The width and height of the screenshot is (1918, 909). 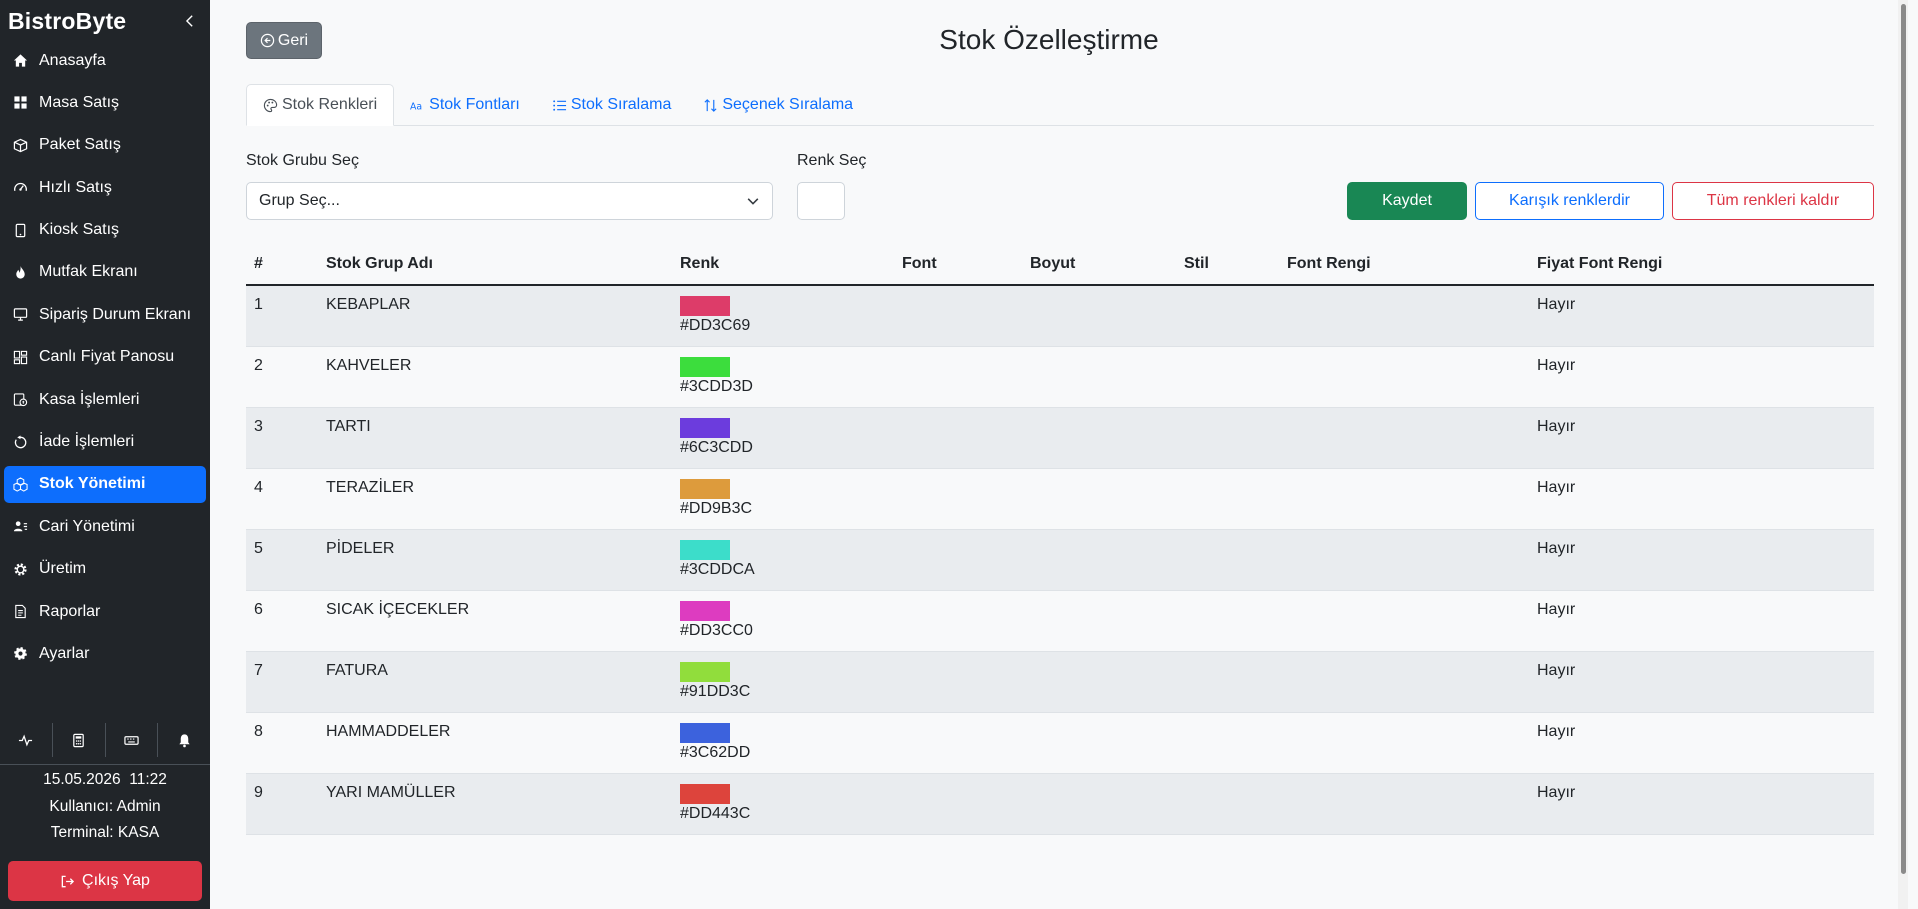 I want to click on sidebar-item: Paket Satış, so click(x=105, y=145).